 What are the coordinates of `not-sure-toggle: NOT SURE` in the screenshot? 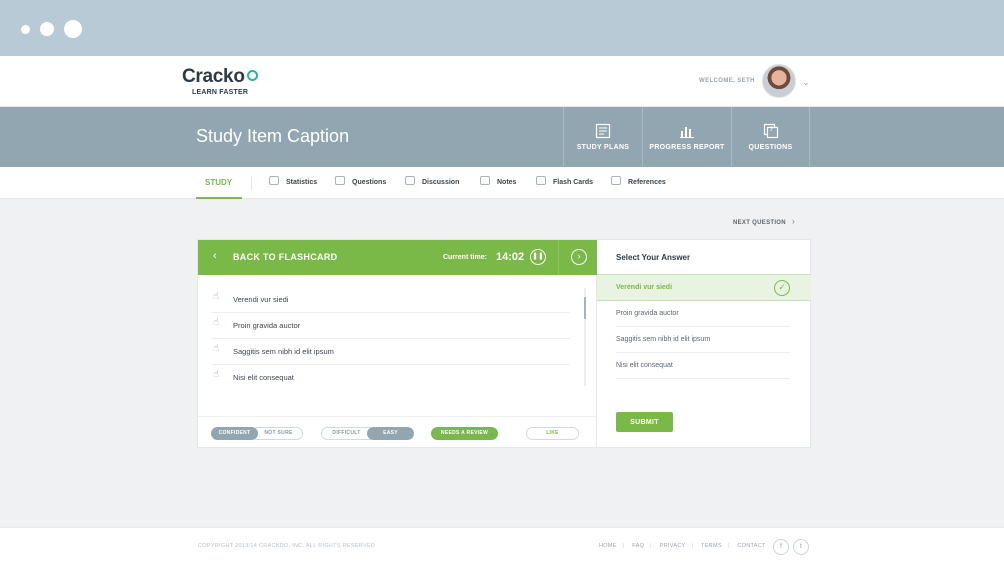 It's located at (279, 433).